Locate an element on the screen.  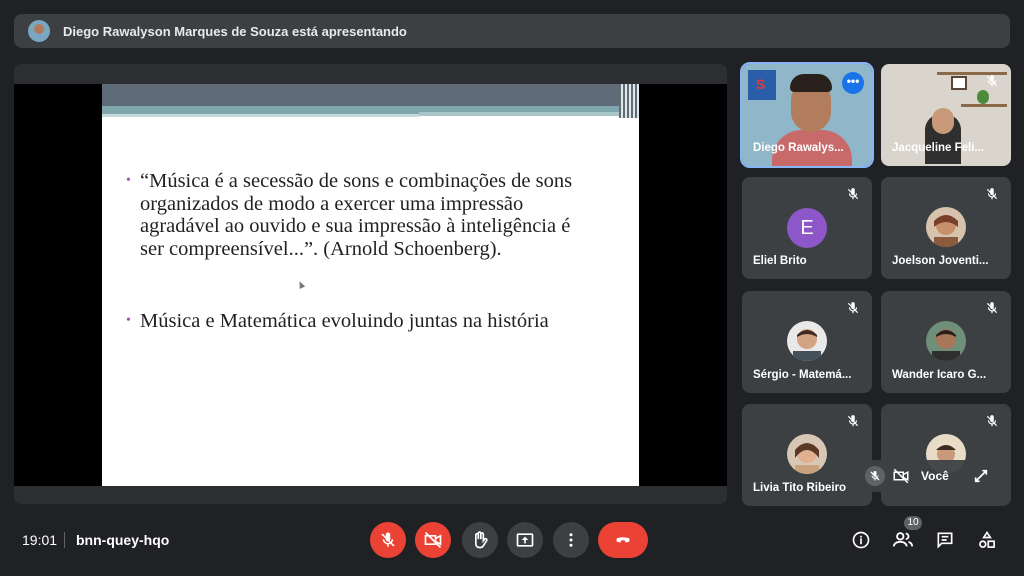
stage-bottom-strip is located at coordinates (370, 495).